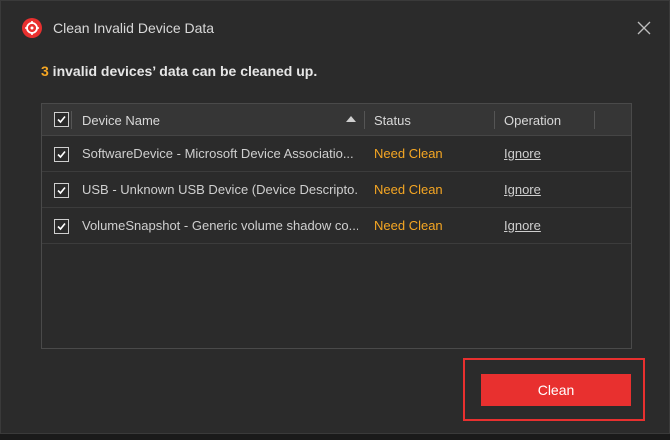 The height and width of the screenshot is (440, 670). I want to click on brand-logo-icon, so click(32, 28).